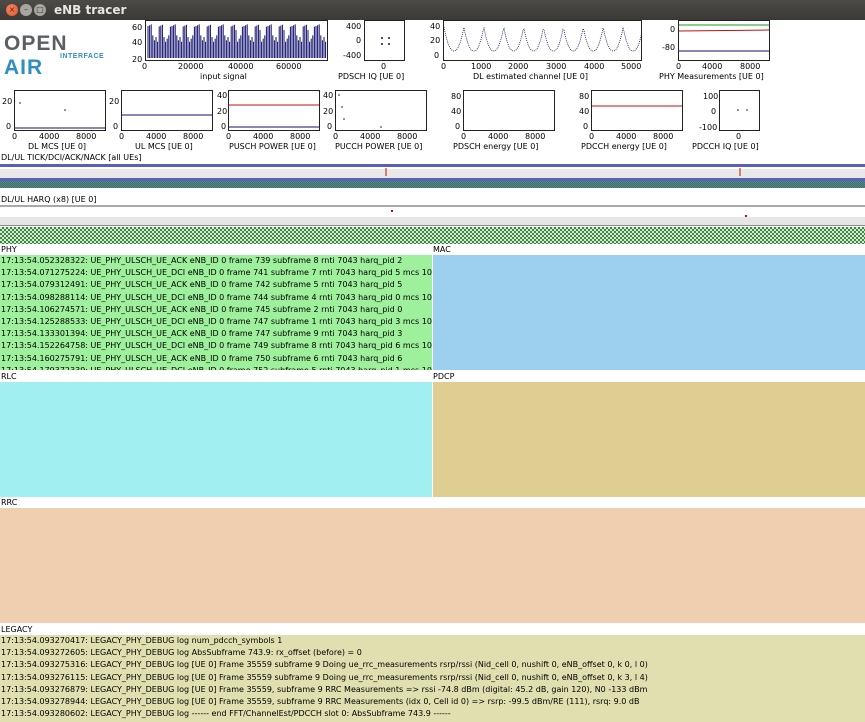 Image resolution: width=865 pixels, height=722 pixels. What do you see at coordinates (241, 66) in the screenshot?
I see `input-signal-xtick: 40000` at bounding box center [241, 66].